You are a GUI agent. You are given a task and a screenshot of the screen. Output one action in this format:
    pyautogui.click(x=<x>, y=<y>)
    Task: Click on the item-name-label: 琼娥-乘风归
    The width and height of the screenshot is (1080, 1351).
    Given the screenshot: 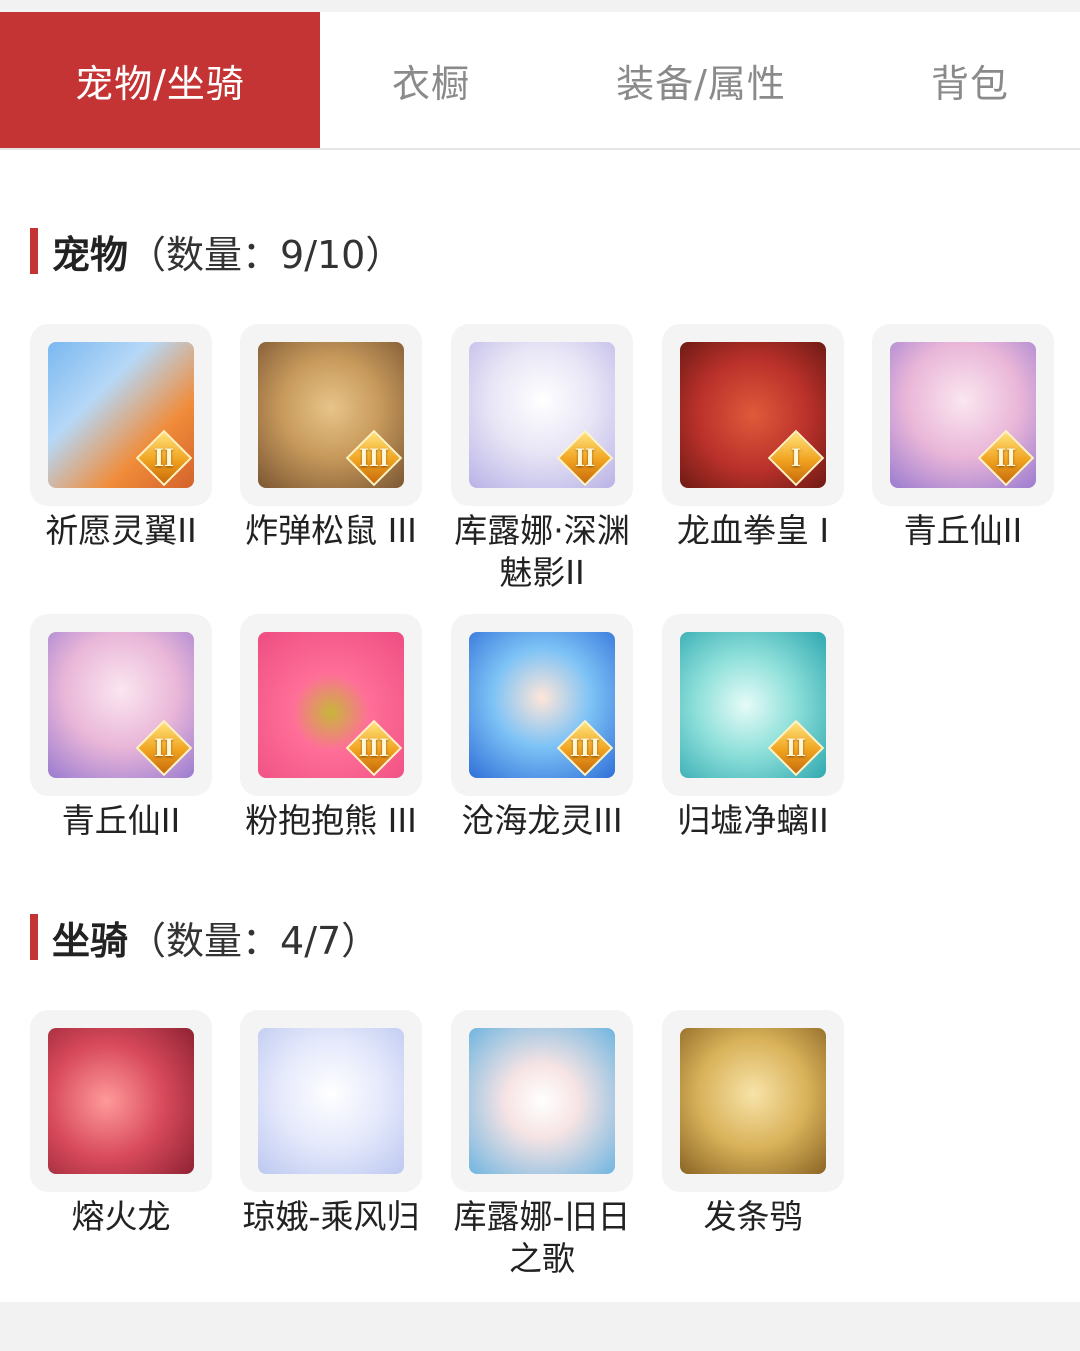 What is the action you would take?
    pyautogui.click(x=331, y=1216)
    